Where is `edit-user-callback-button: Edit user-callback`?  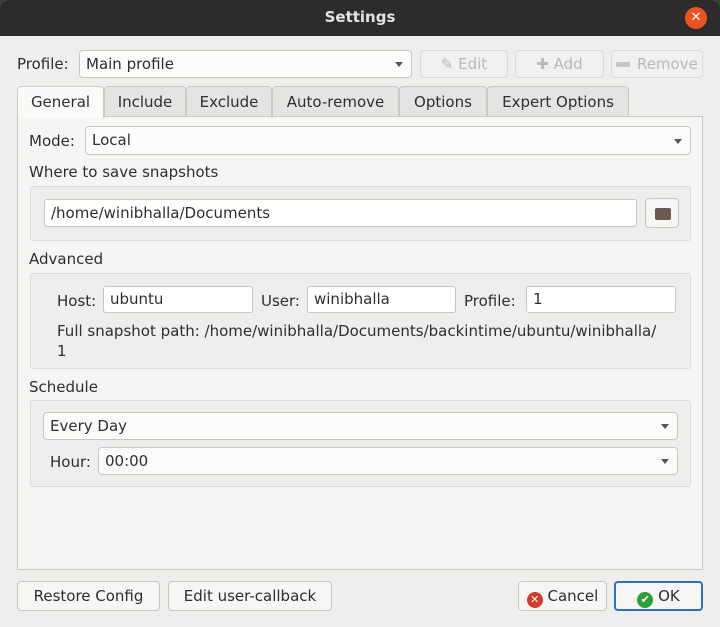
edit-user-callback-button: Edit user-callback is located at coordinates (250, 596).